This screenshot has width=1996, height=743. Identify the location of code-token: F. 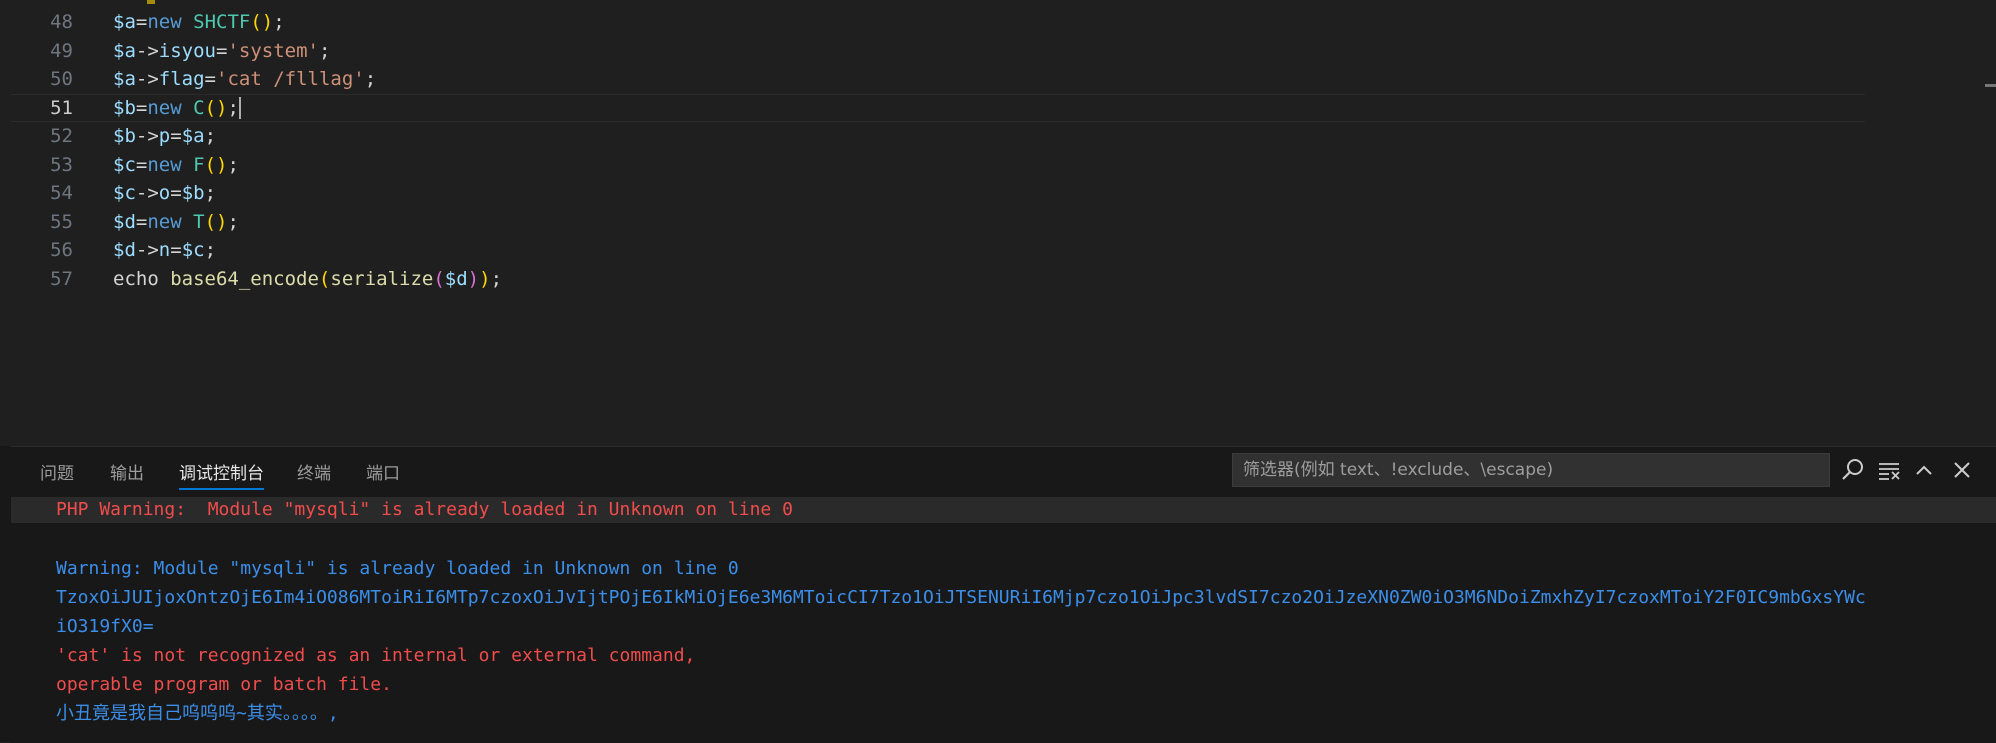
(199, 164).